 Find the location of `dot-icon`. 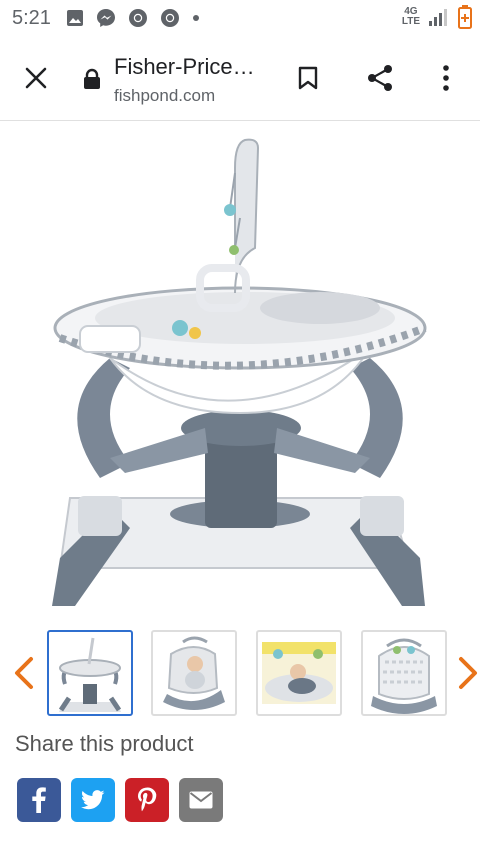

dot-icon is located at coordinates (196, 18).